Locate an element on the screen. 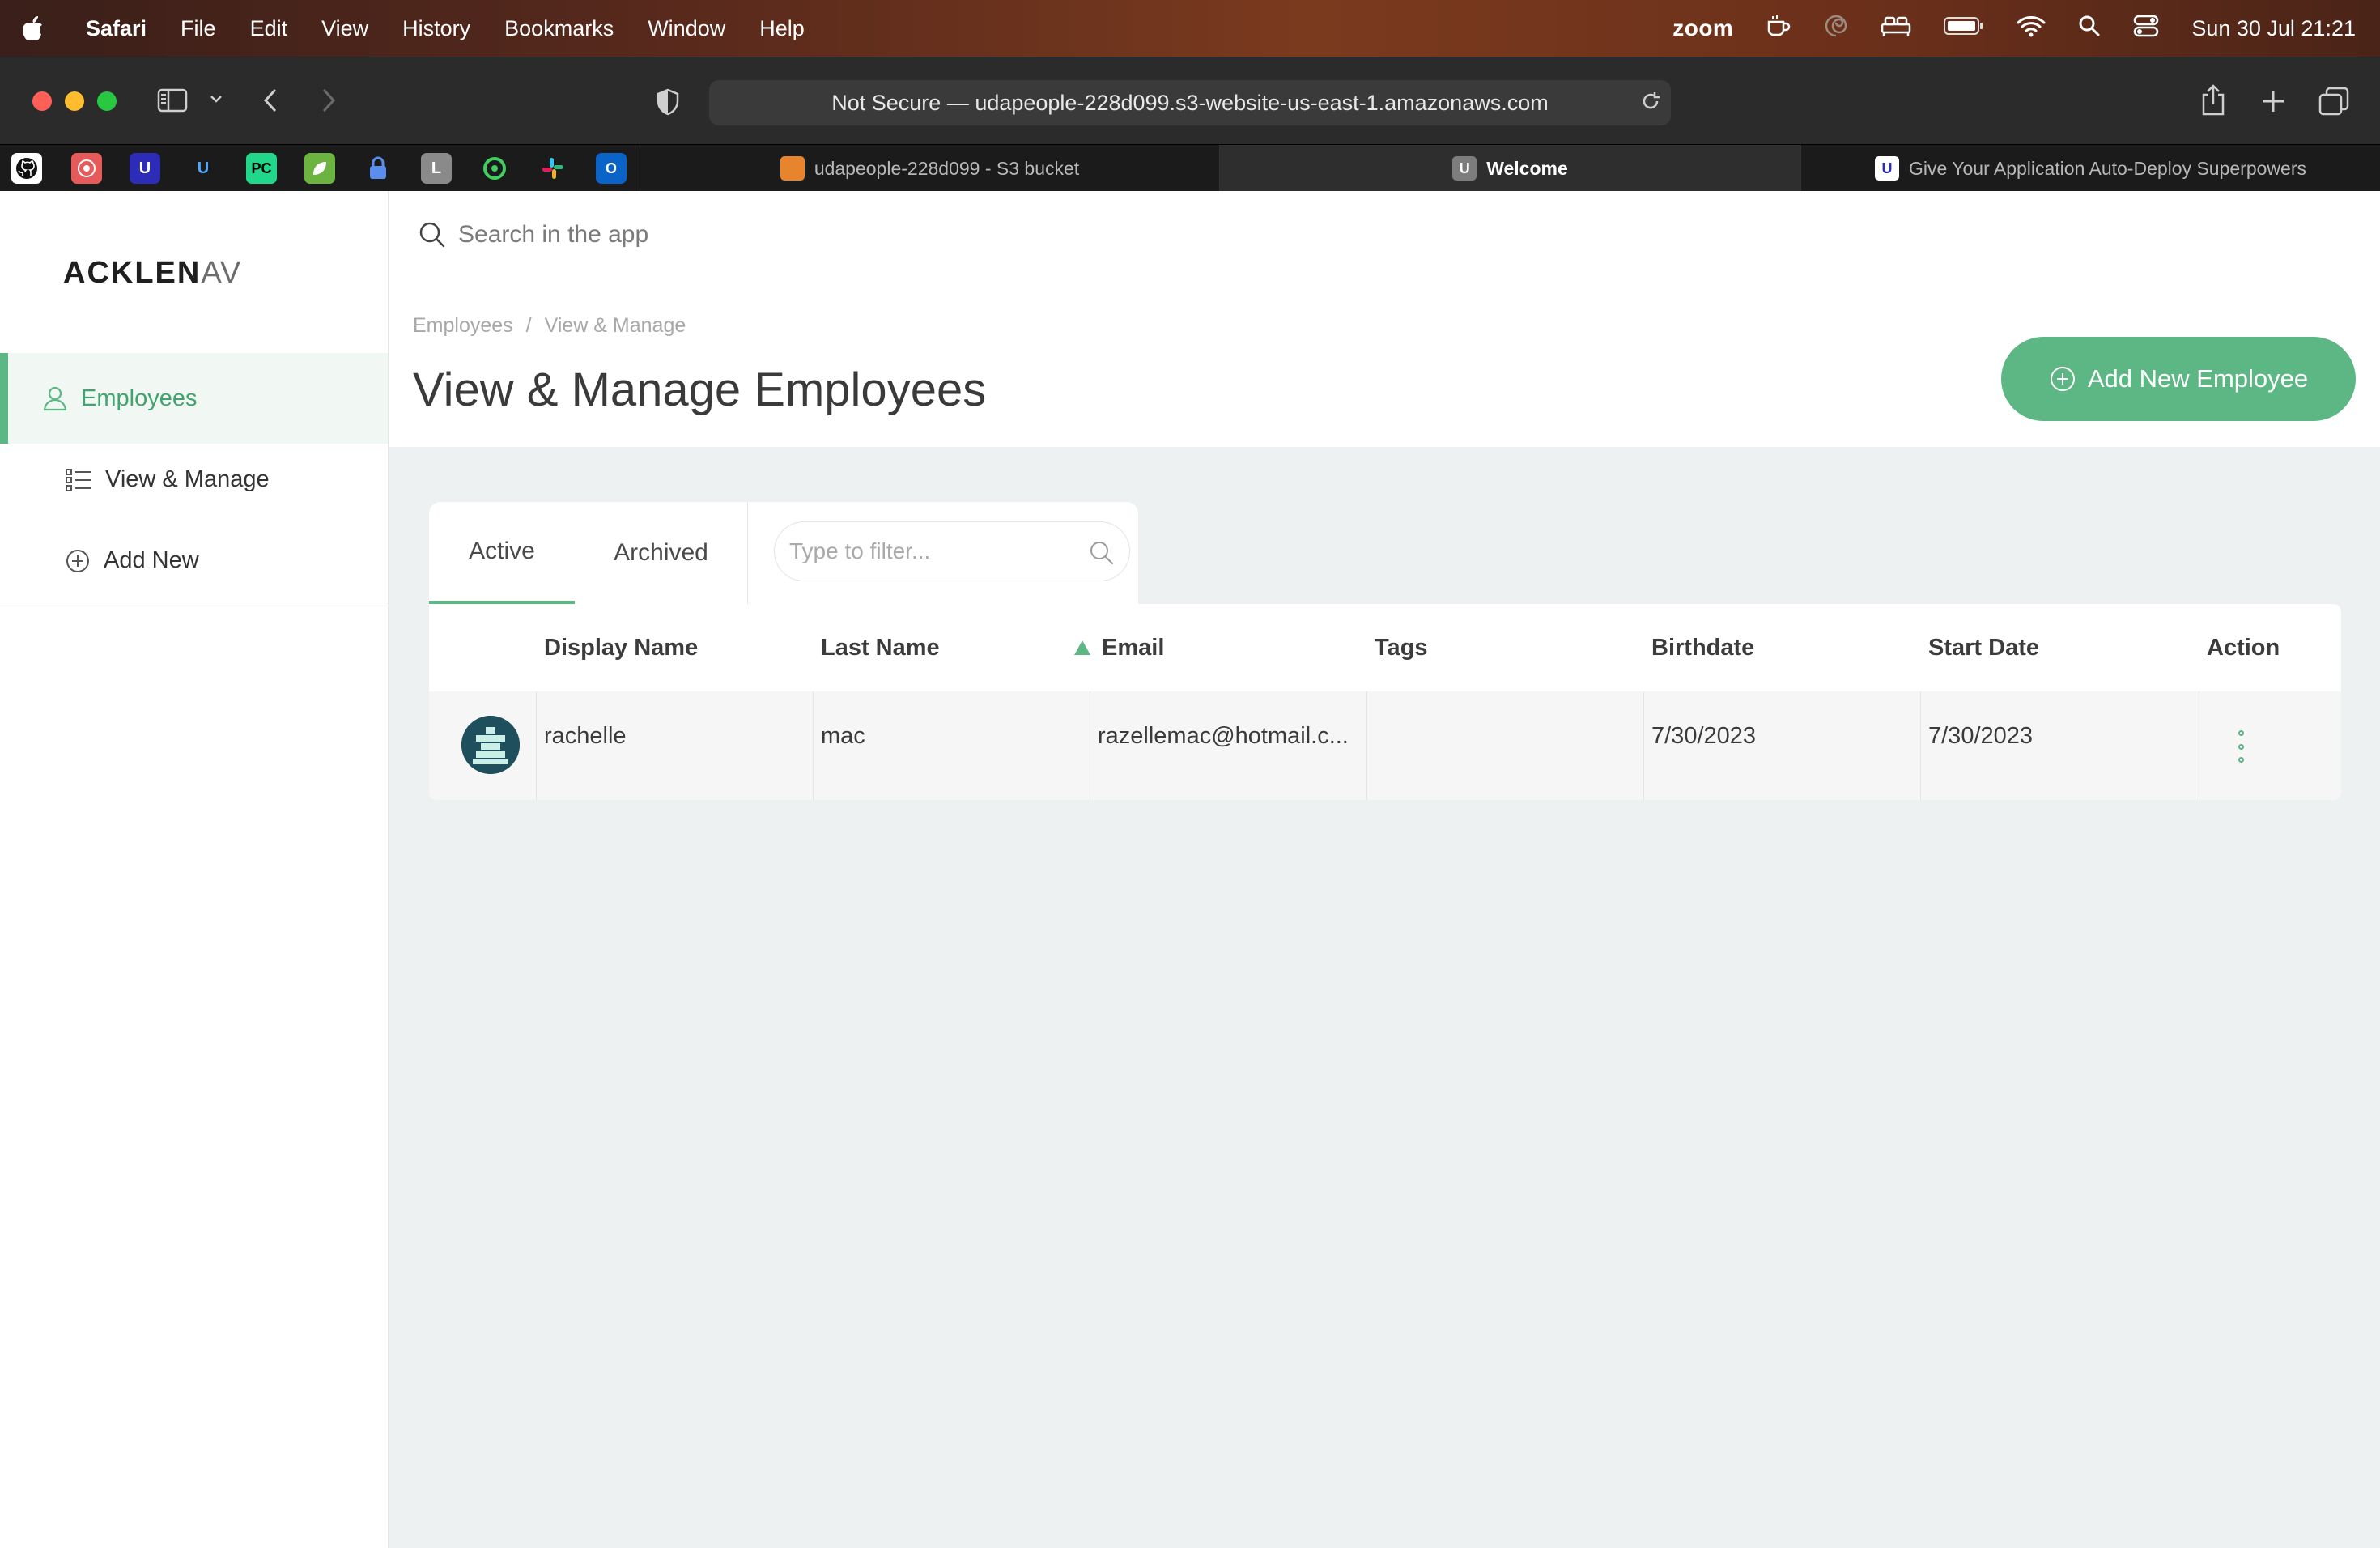  search-input: Search in the app is located at coordinates (553, 235).